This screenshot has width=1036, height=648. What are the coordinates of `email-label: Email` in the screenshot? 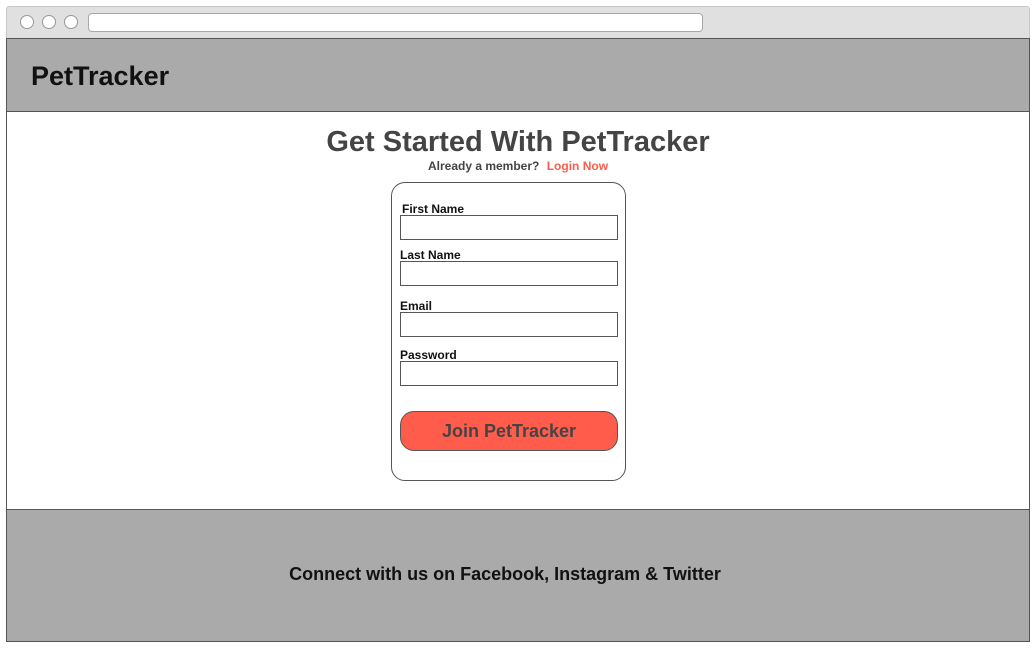 It's located at (416, 306).